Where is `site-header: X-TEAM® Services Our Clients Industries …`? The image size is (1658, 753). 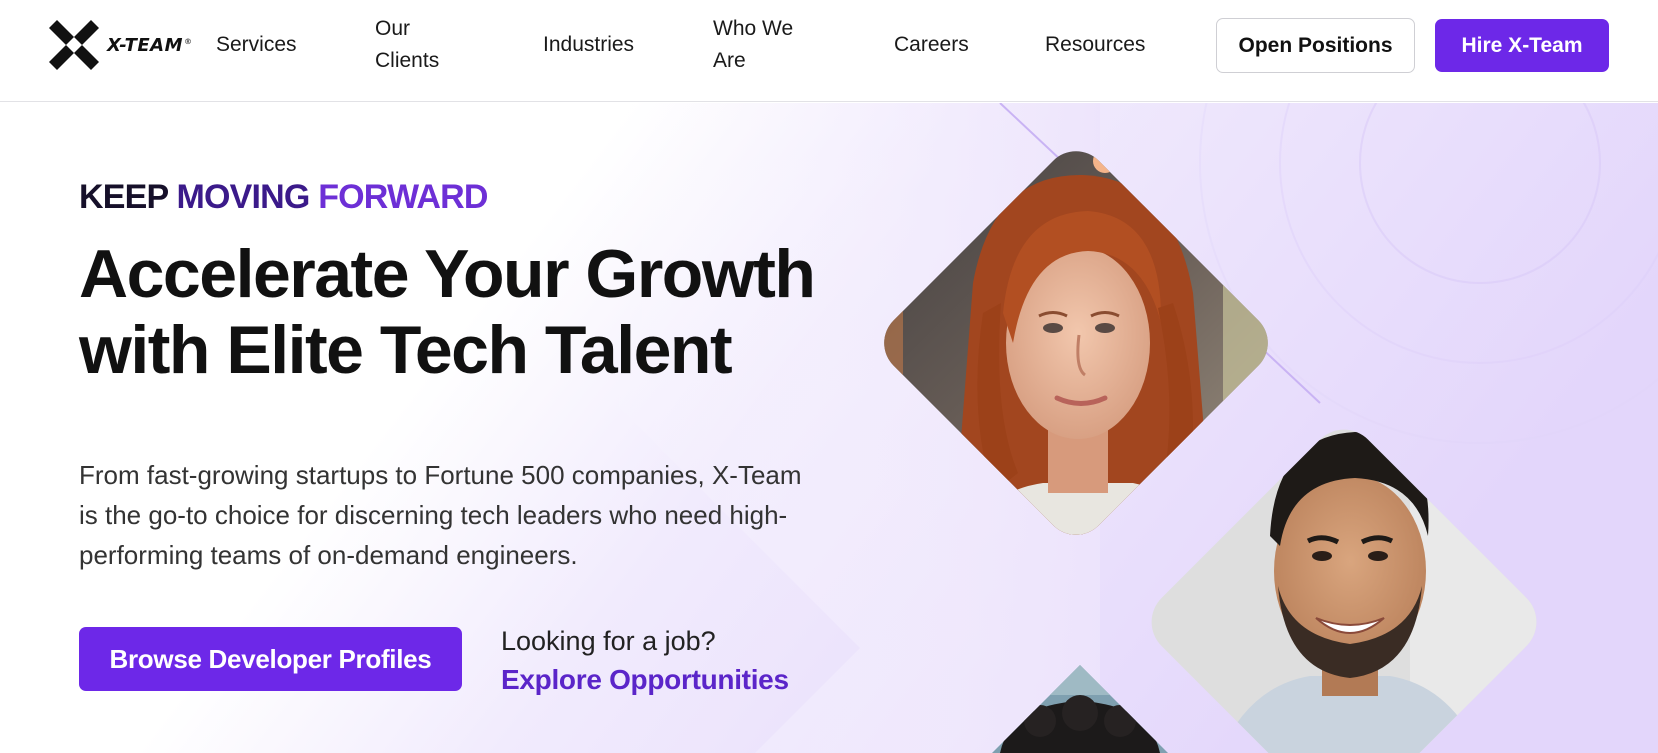
site-header: X-TEAM® Services Our Clients Industries … is located at coordinates (829, 51).